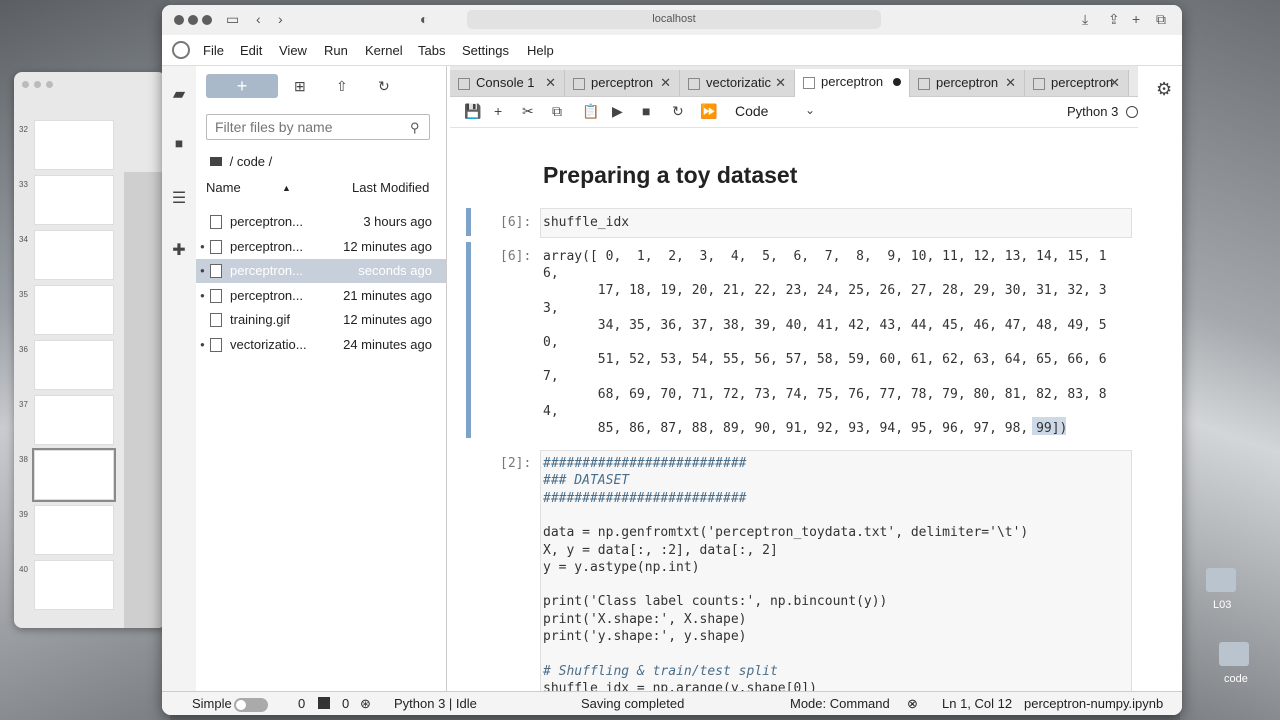  I want to click on desktop-folder-label: L03, so click(1222, 605).